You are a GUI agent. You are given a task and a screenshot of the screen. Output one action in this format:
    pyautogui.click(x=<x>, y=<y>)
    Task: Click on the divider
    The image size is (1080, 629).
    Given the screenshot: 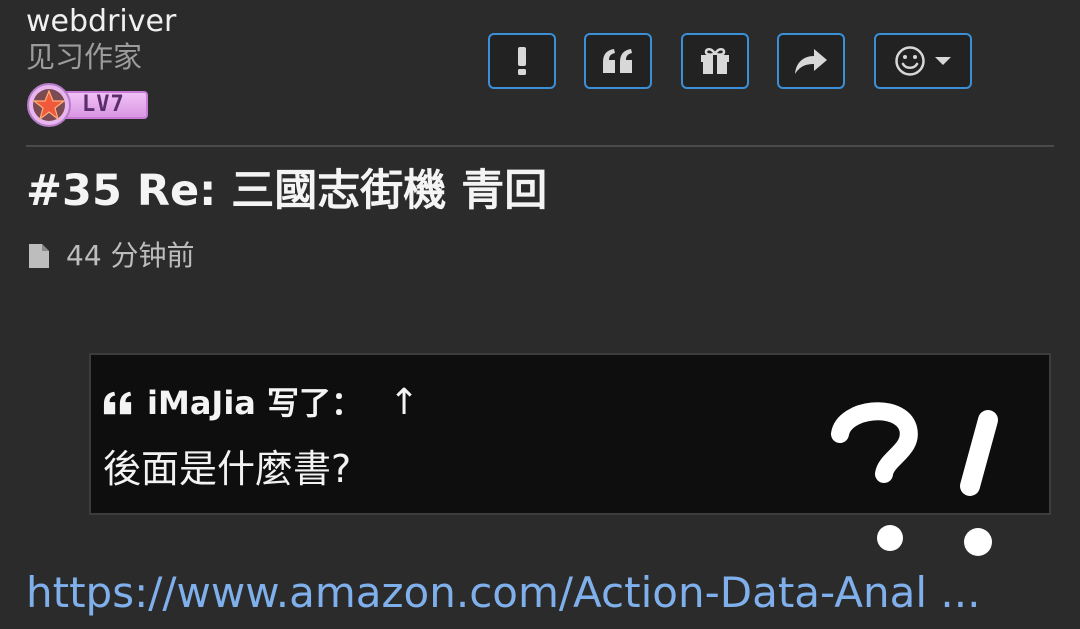 What is the action you would take?
    pyautogui.click(x=540, y=146)
    